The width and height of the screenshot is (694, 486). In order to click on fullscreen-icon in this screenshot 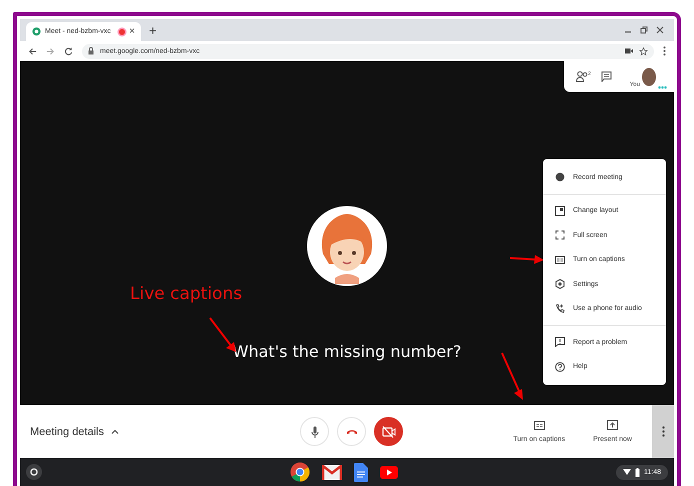, I will do `click(560, 235)`.